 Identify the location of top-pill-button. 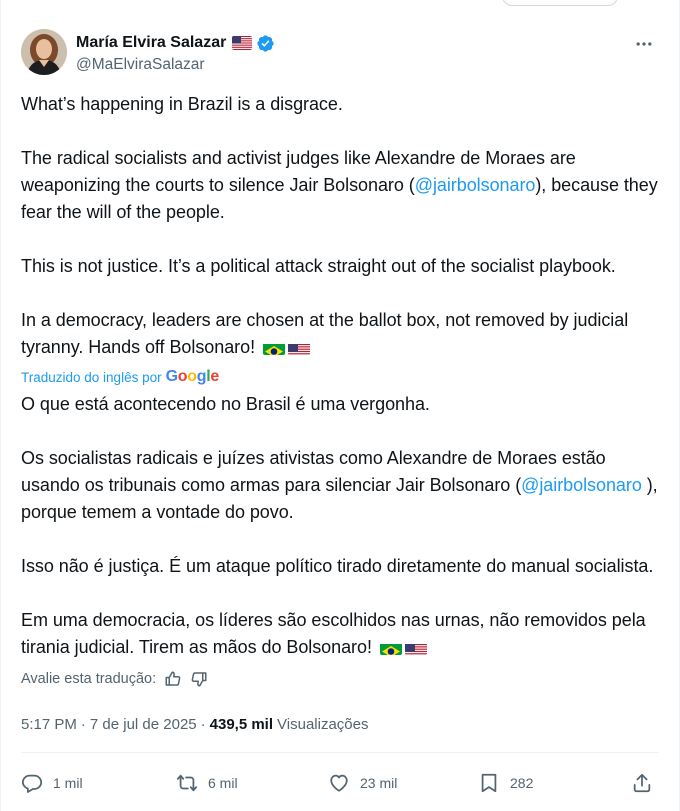
(560, 3).